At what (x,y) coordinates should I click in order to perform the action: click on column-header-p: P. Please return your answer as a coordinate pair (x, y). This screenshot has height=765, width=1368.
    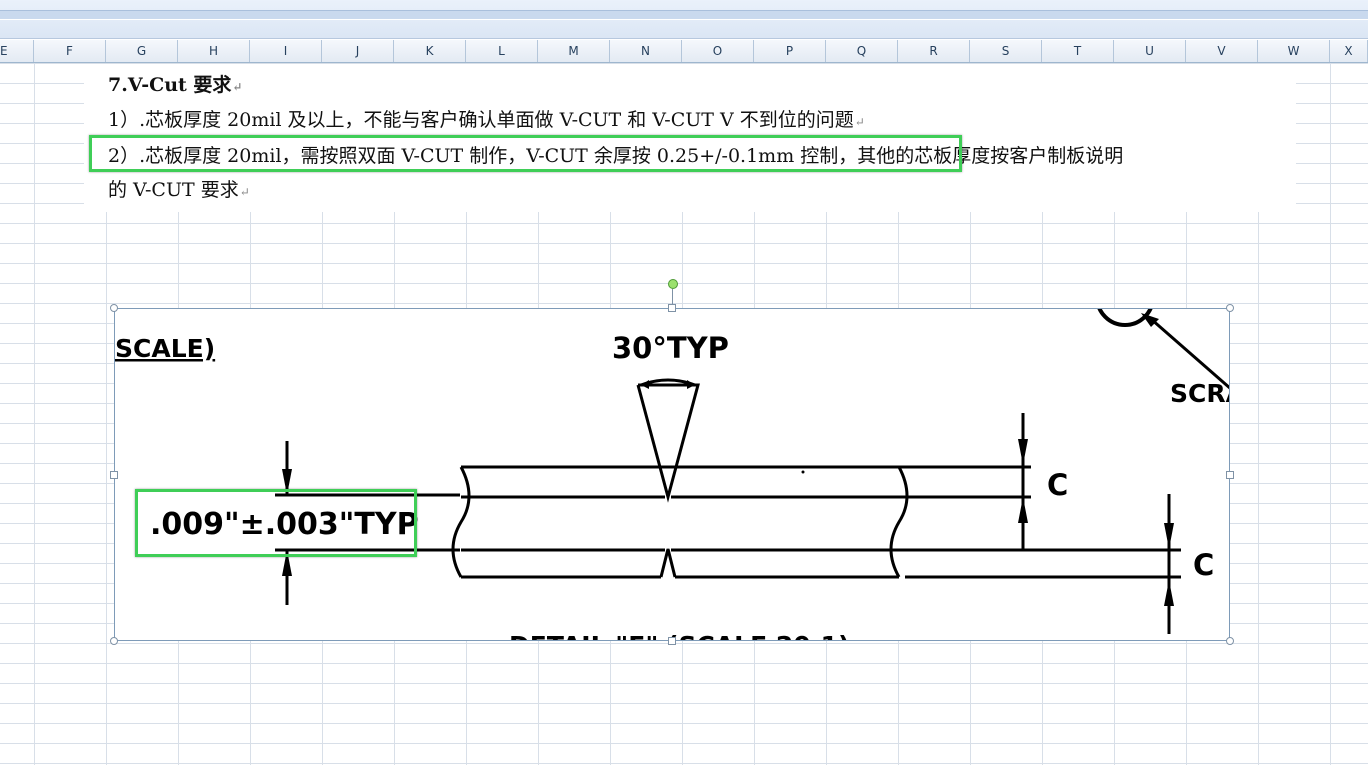
    Looking at the image, I should click on (790, 51).